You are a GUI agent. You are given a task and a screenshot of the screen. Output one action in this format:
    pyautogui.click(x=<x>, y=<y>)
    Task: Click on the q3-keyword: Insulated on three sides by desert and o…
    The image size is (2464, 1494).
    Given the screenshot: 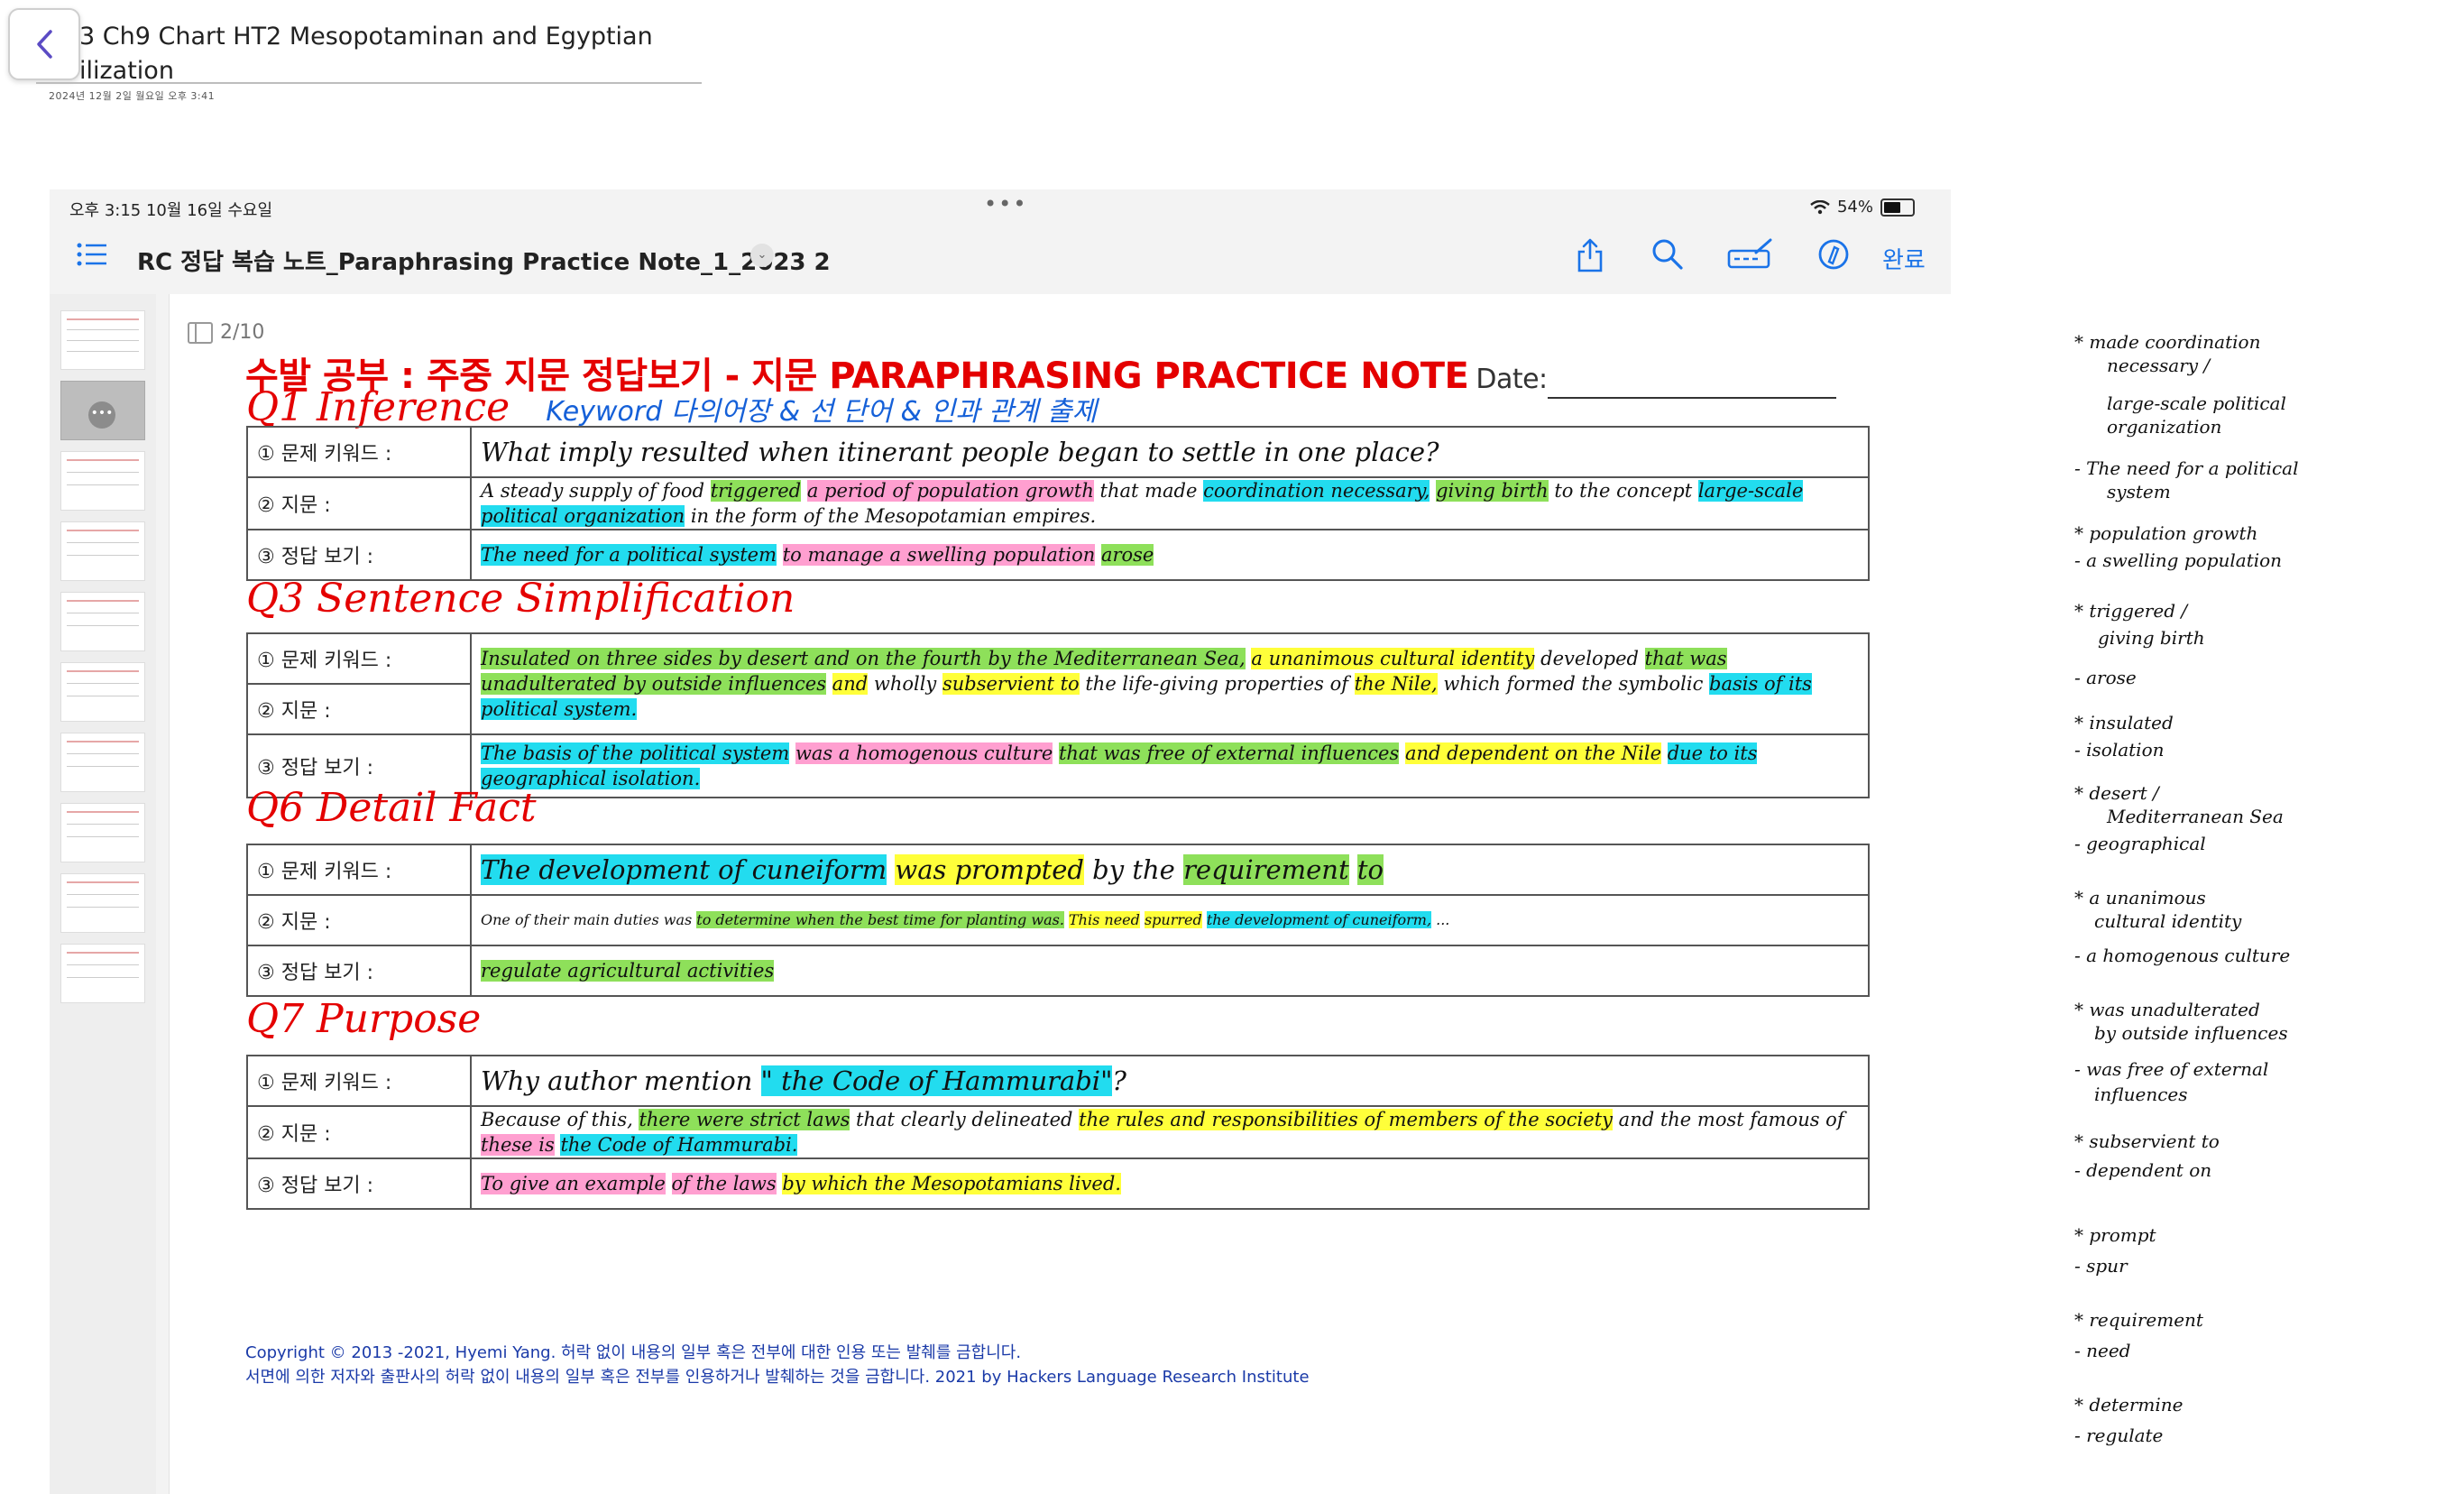 What is the action you would take?
    pyautogui.click(x=1170, y=683)
    